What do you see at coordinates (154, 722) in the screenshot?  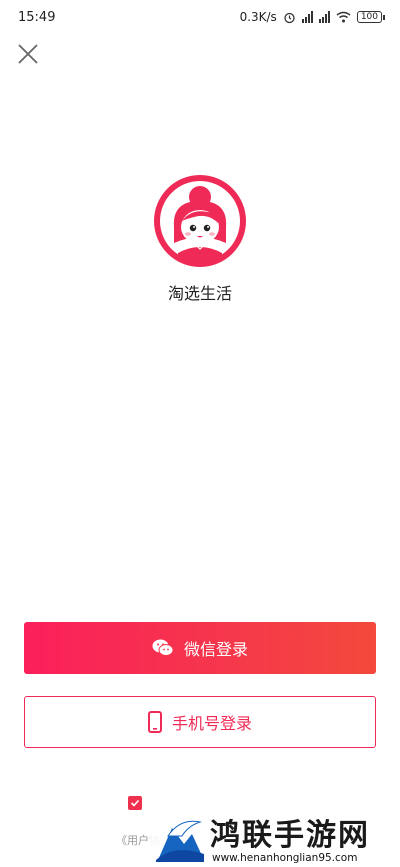 I see `phone-icon` at bounding box center [154, 722].